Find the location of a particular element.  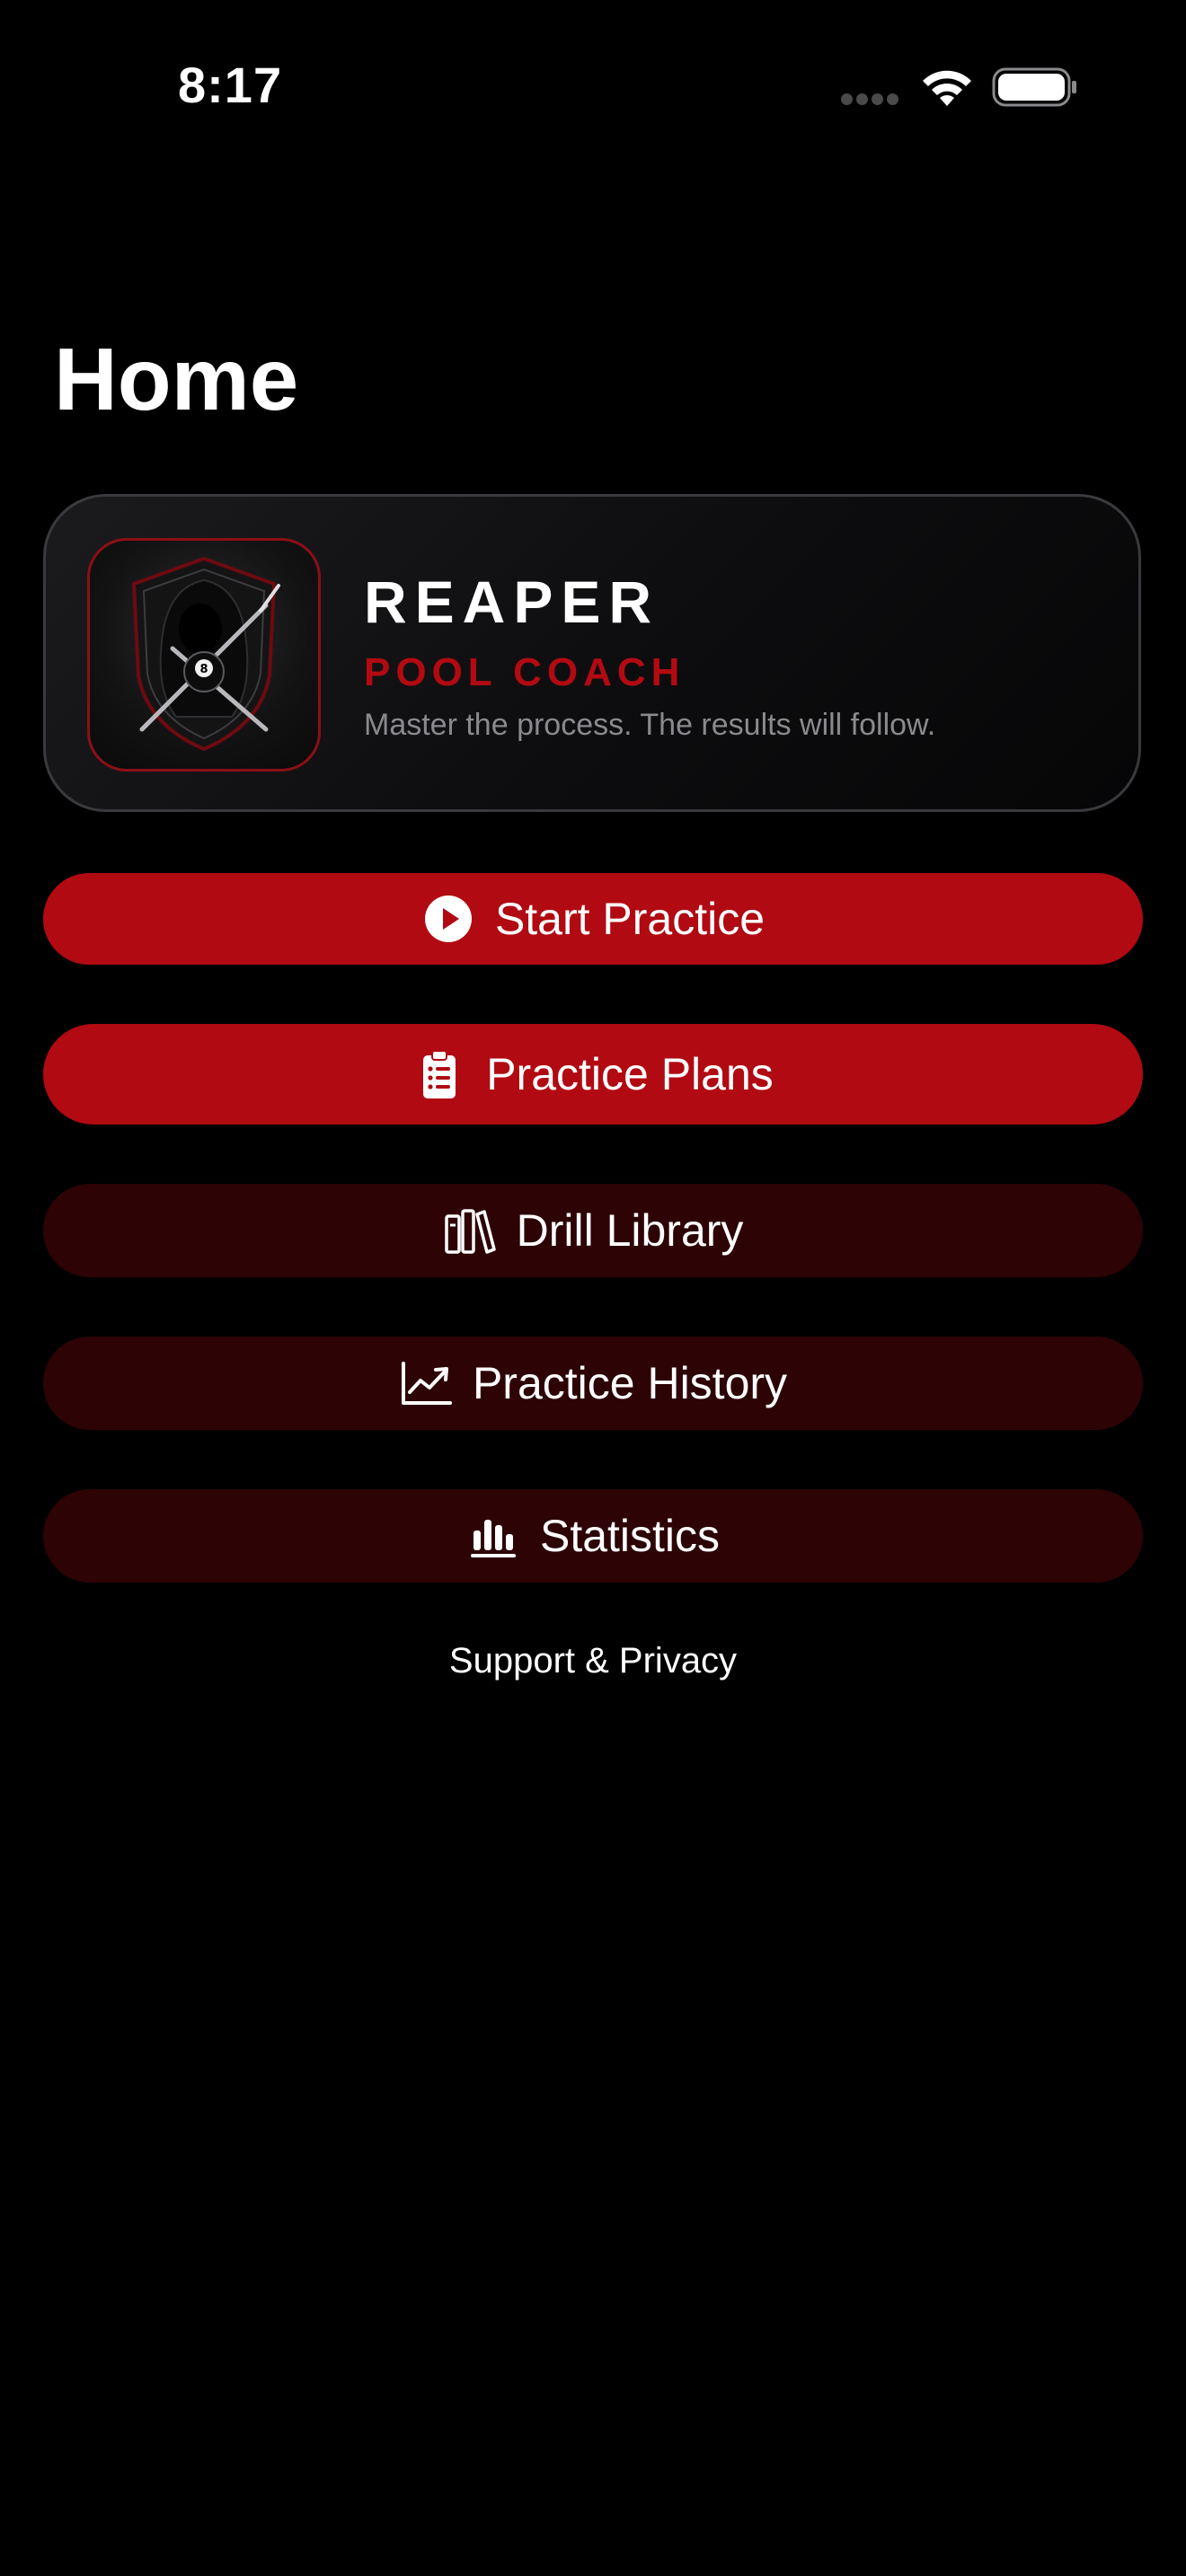

wifi-icon is located at coordinates (947, 87).